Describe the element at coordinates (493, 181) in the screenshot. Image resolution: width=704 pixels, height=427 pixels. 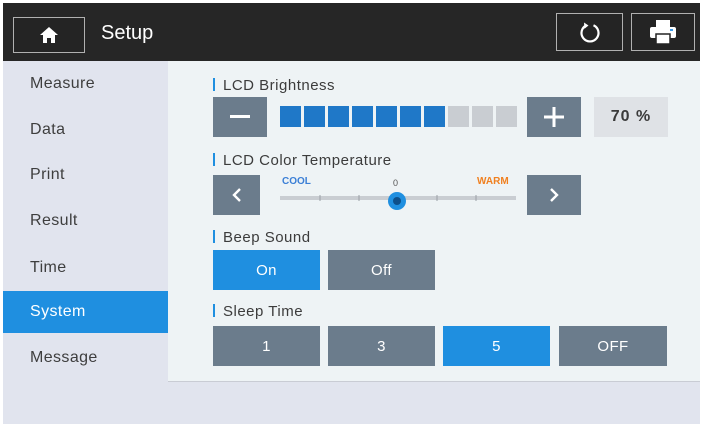
I see `warm-label: WARM` at that location.